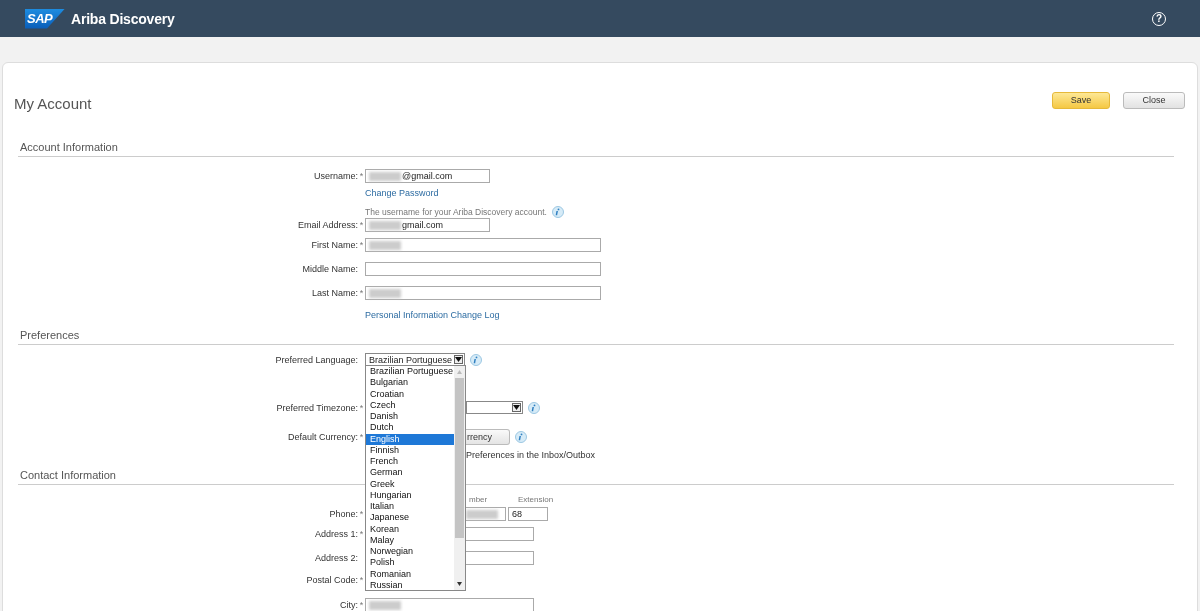 This screenshot has width=1200, height=611. I want to click on dropdown-option: Finnish, so click(410, 450).